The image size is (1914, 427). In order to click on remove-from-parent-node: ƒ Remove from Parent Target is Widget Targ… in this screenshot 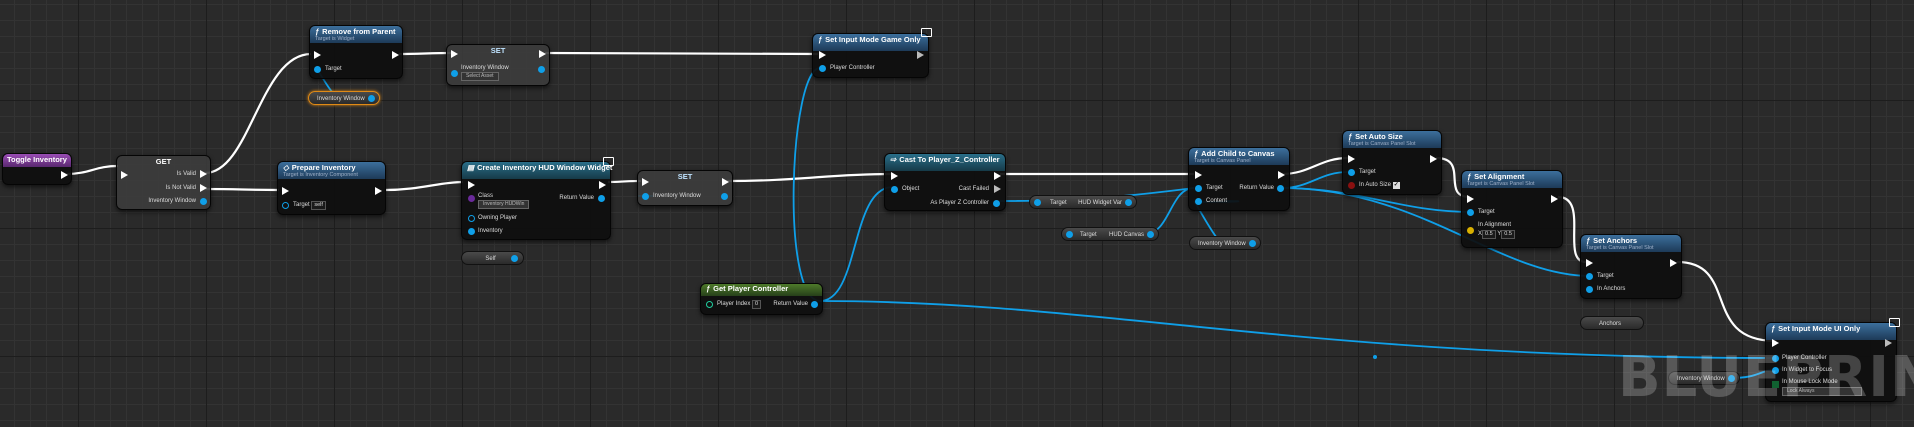, I will do `click(356, 52)`.